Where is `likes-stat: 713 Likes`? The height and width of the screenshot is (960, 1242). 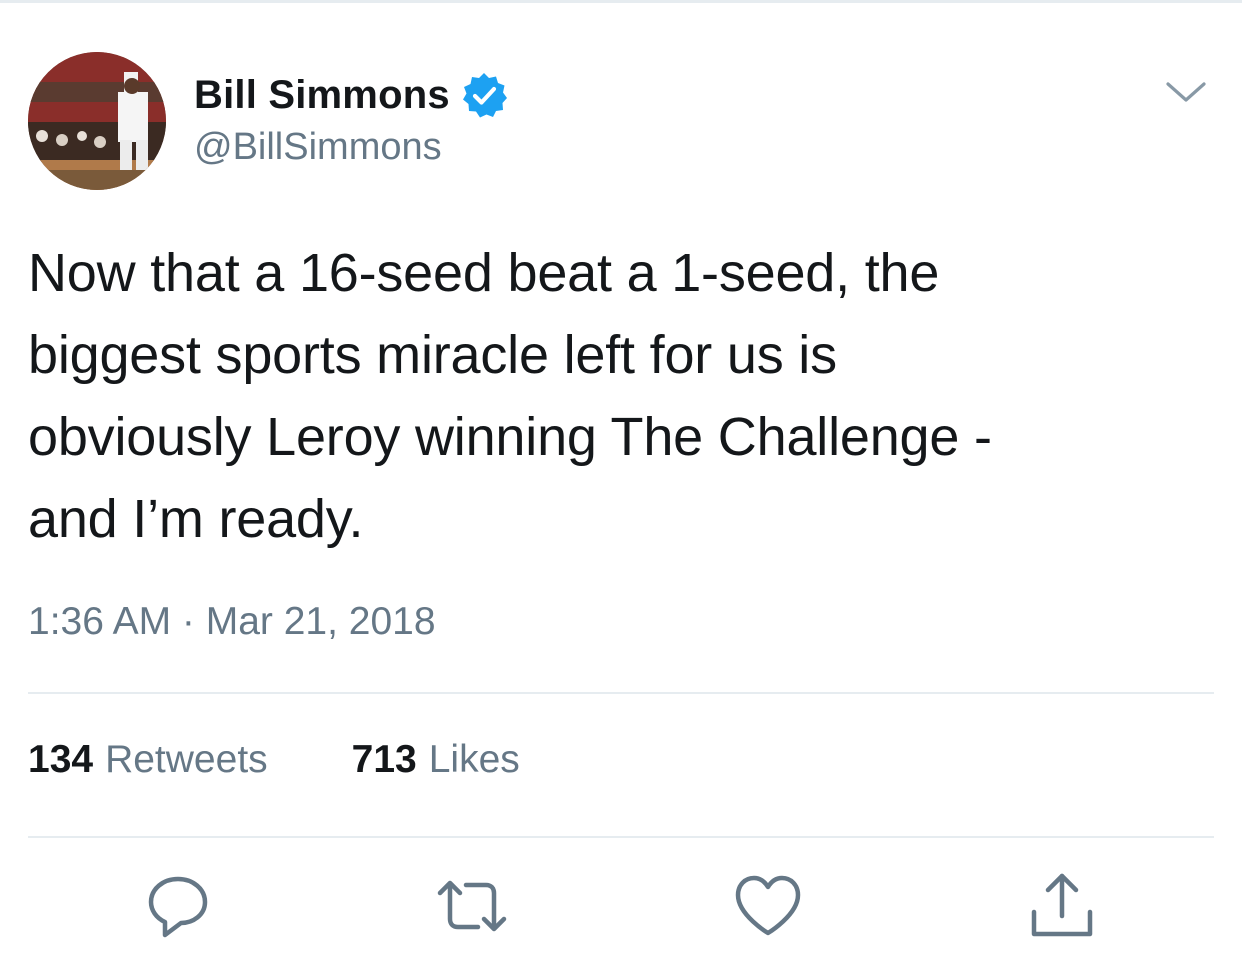 likes-stat: 713 Likes is located at coordinates (436, 760).